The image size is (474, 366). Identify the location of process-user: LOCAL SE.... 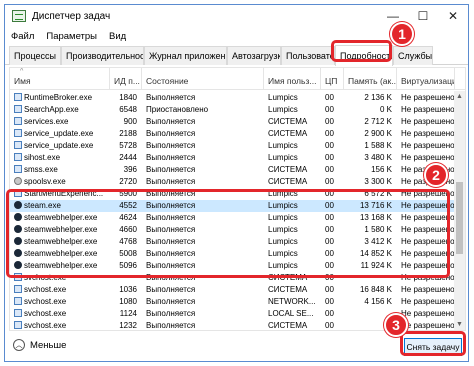
(291, 313).